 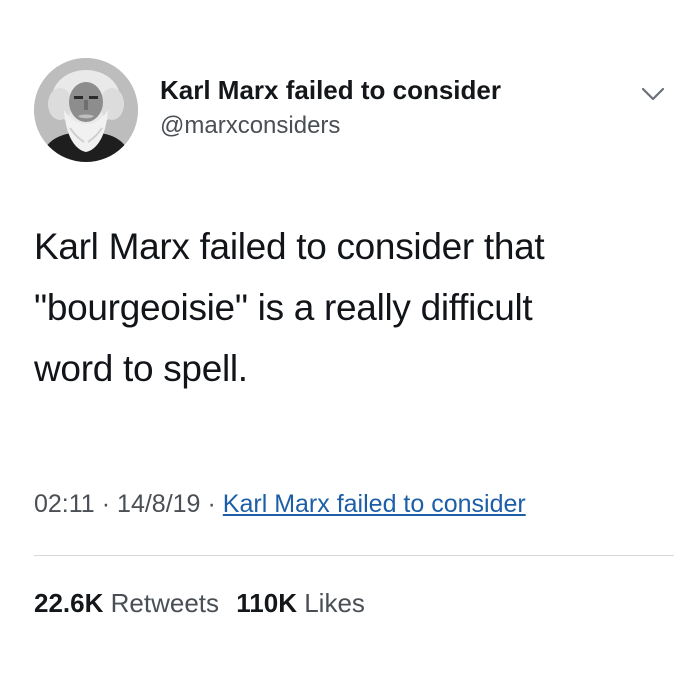 I want to click on bearded-man-portrait-icon, so click(x=86, y=110).